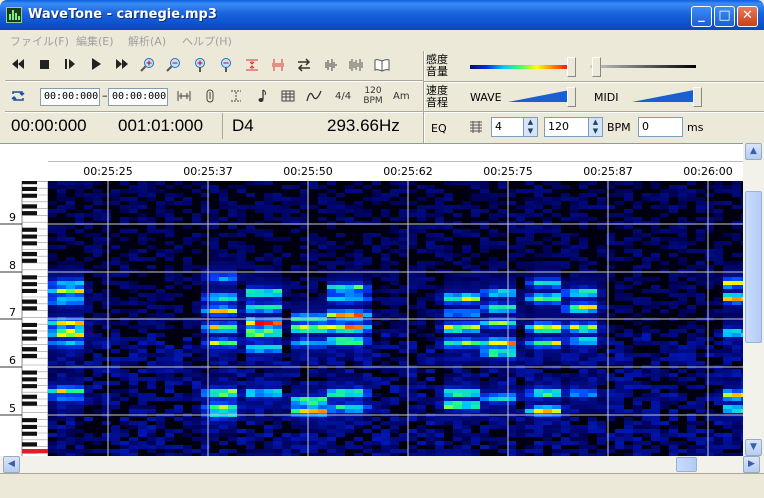 Image resolution: width=764 pixels, height=498 pixels. Describe the element at coordinates (596, 67) in the screenshot. I see `volume-slider-thumb` at that location.